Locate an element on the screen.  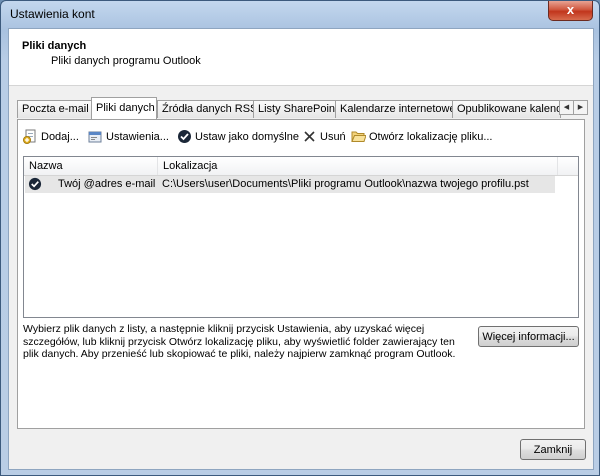
remove-button-label: Usuń is located at coordinates (333, 137).